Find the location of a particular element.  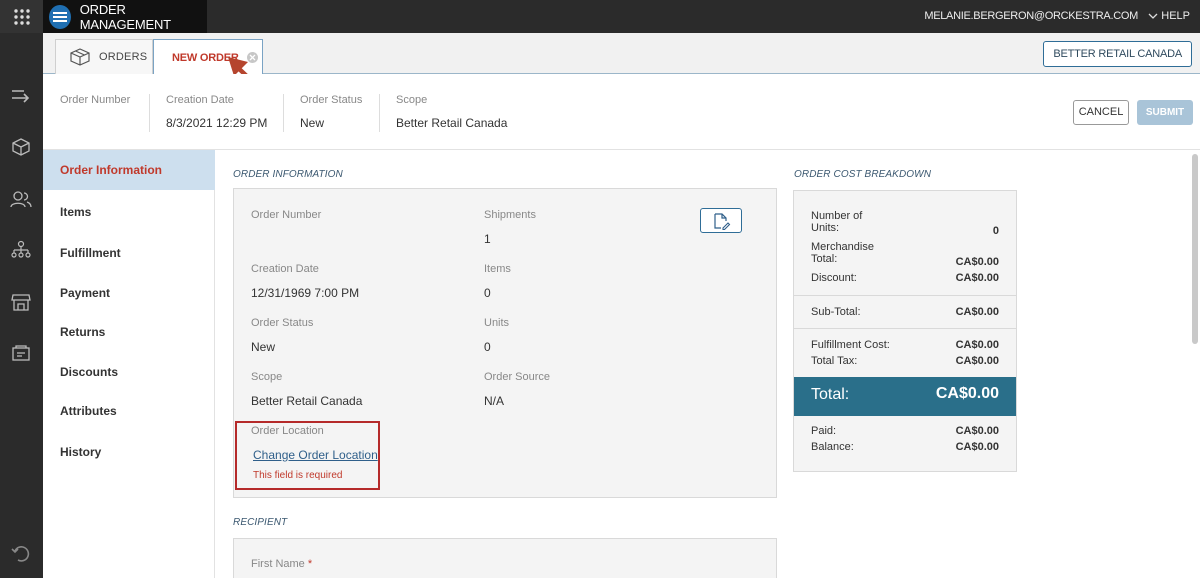

cost-balance-value: CA$0.00 is located at coordinates (977, 447).